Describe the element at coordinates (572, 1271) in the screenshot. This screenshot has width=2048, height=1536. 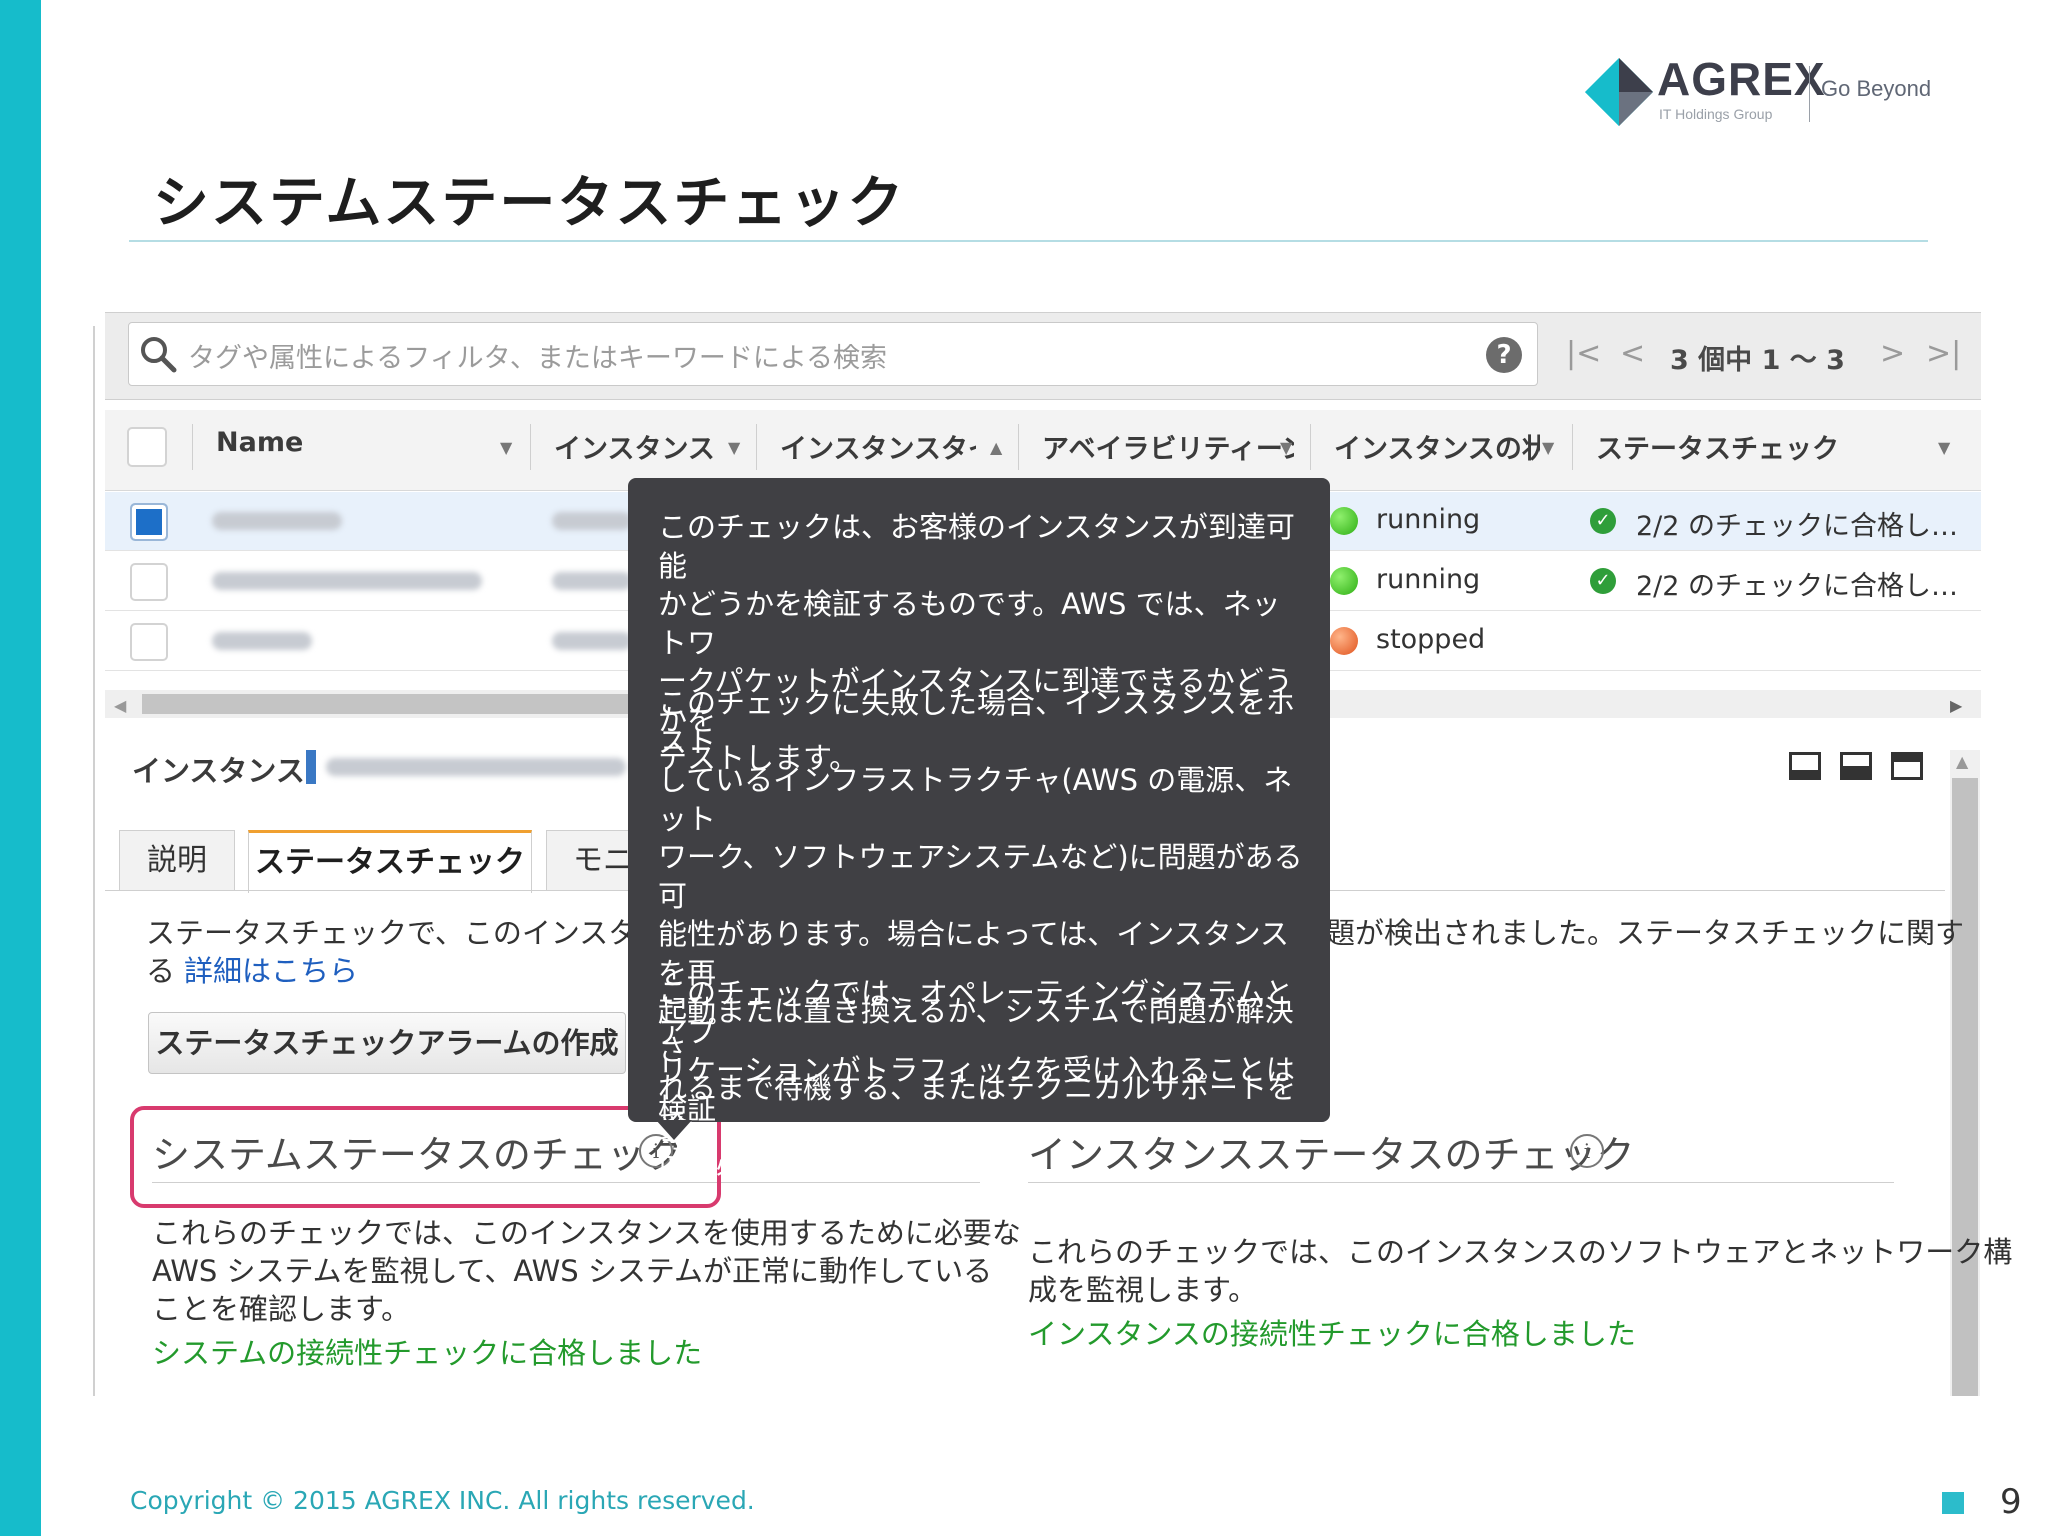
I see `body-line: AWS システムを監視して、AWS システムが正常に動作している` at that location.